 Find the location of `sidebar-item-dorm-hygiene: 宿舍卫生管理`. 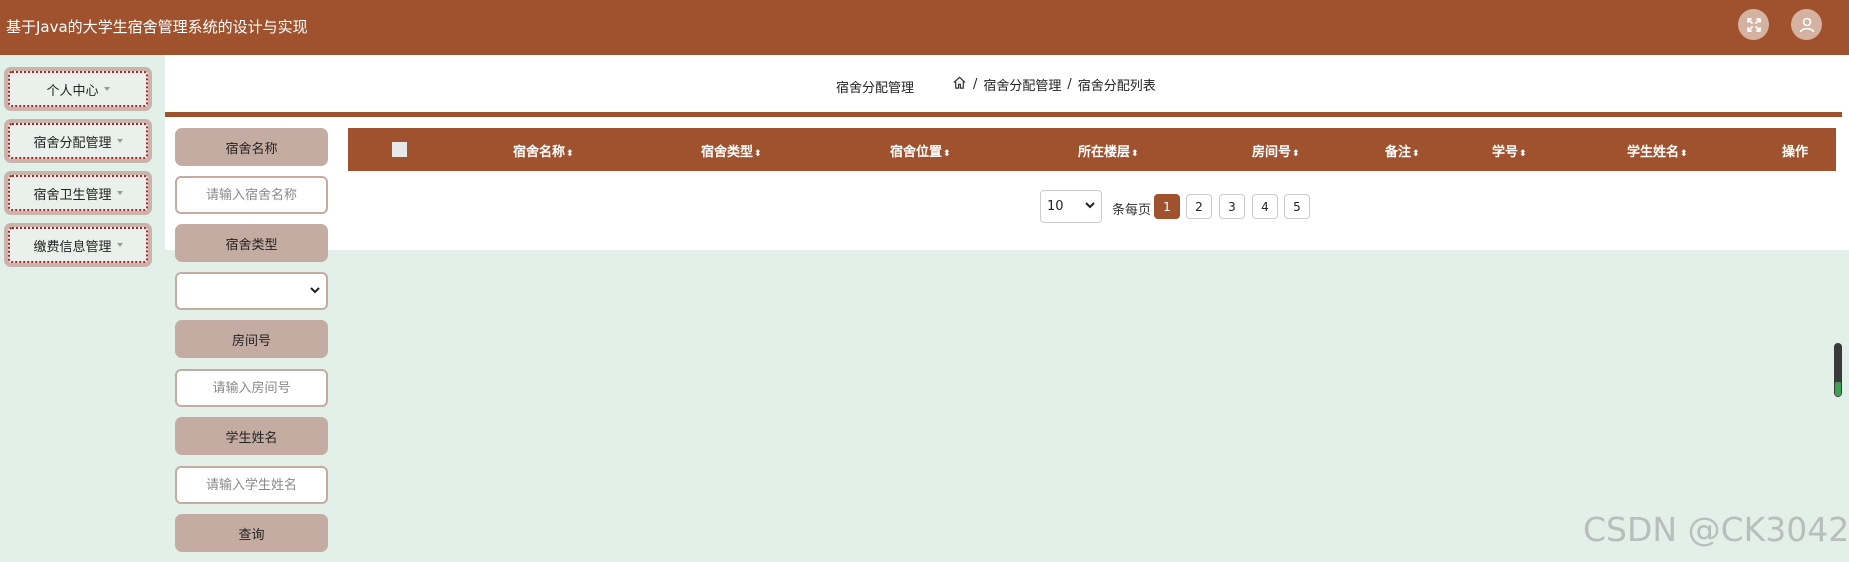

sidebar-item-dorm-hygiene: 宿舍卫生管理 is located at coordinates (78, 193).